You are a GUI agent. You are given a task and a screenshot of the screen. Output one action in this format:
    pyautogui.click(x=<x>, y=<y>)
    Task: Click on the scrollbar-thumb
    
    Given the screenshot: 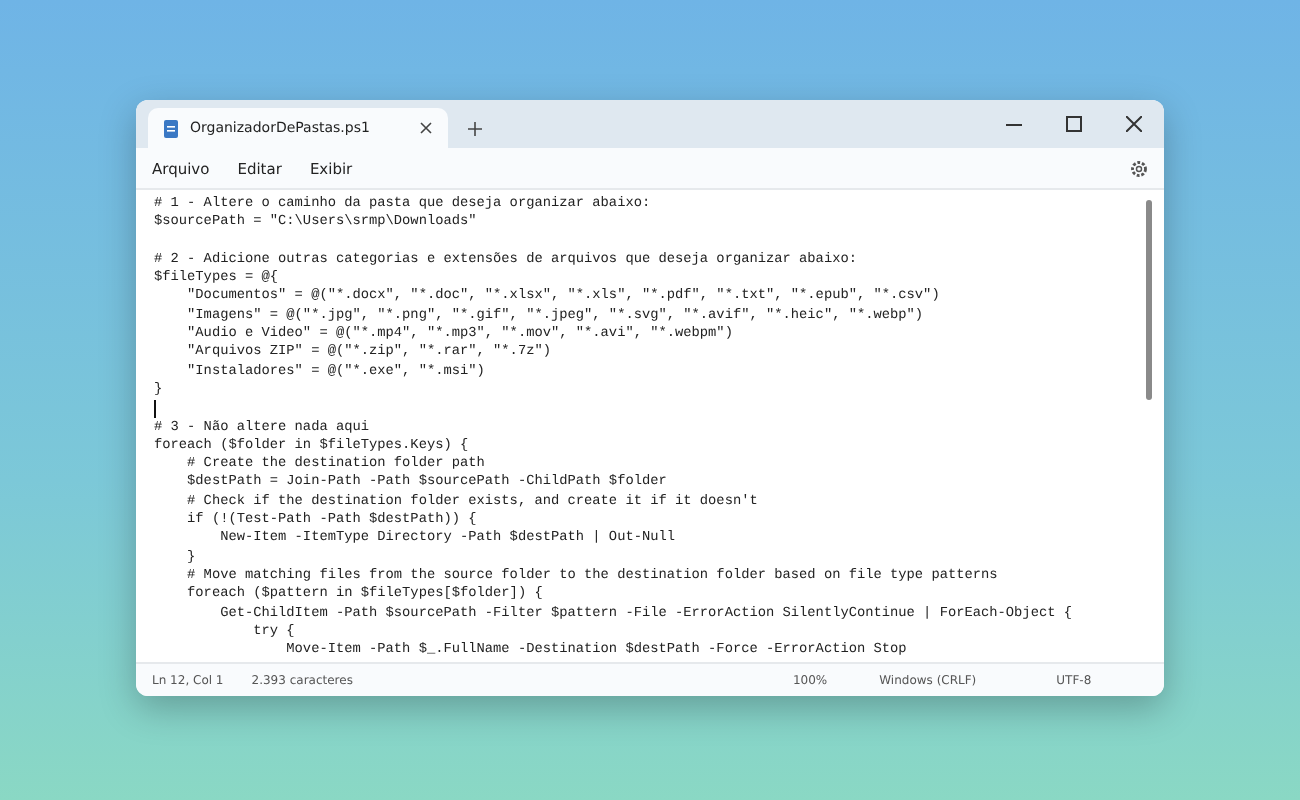 What is the action you would take?
    pyautogui.click(x=1149, y=300)
    